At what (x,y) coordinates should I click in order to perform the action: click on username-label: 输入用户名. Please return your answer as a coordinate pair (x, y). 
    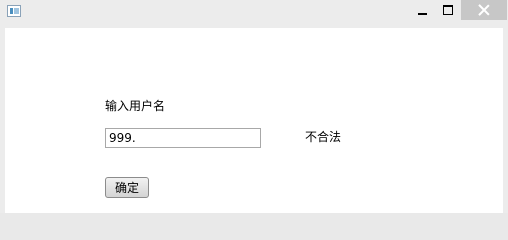
    Looking at the image, I should click on (135, 106).